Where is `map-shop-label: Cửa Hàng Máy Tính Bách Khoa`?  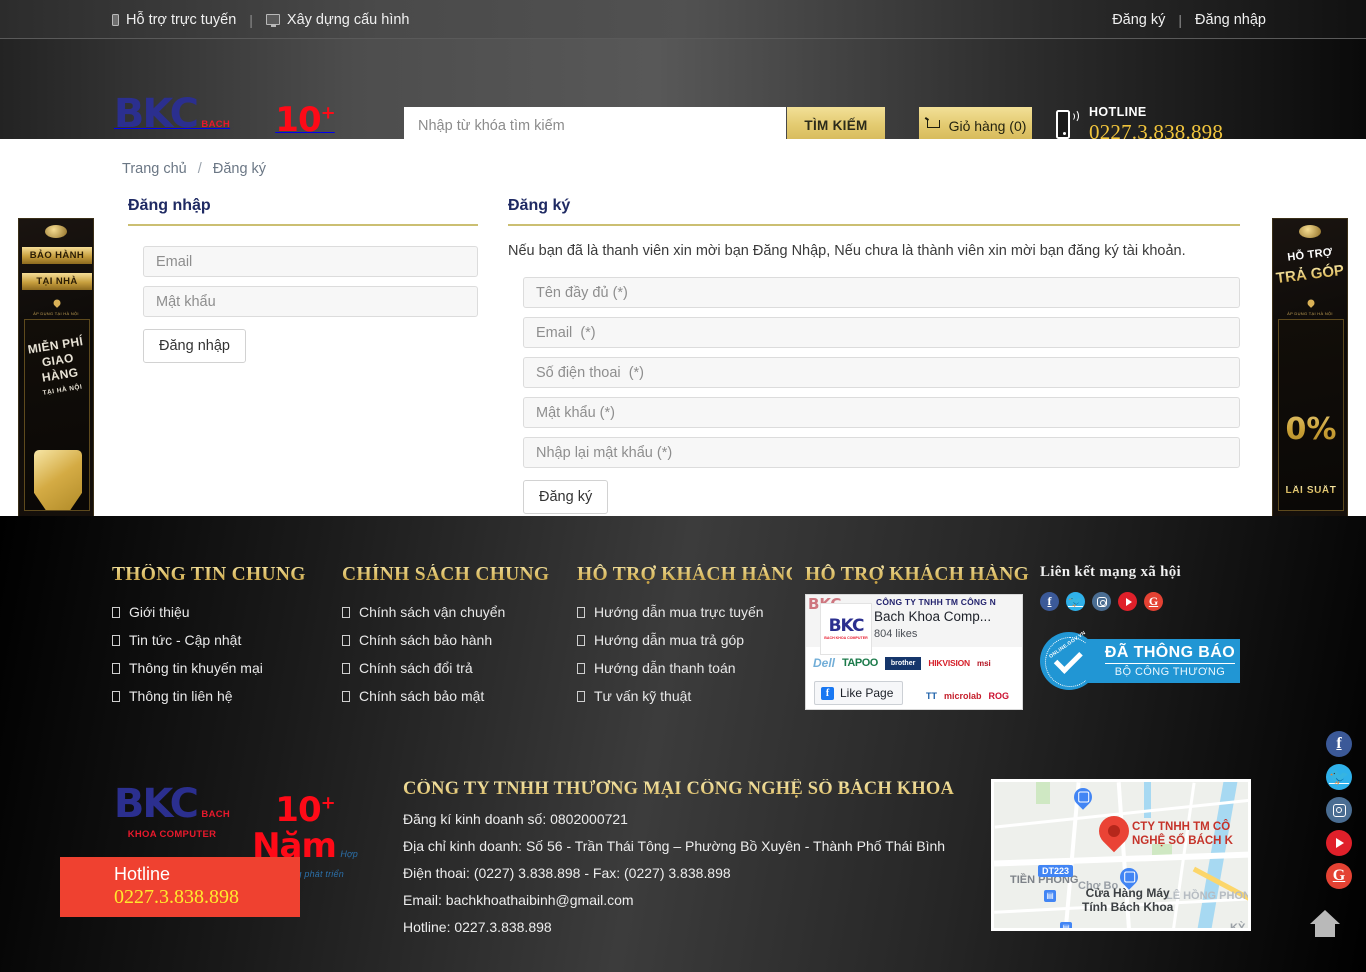
map-shop-label: Cửa Hàng Máy Tính Bách Khoa is located at coordinates (1128, 900).